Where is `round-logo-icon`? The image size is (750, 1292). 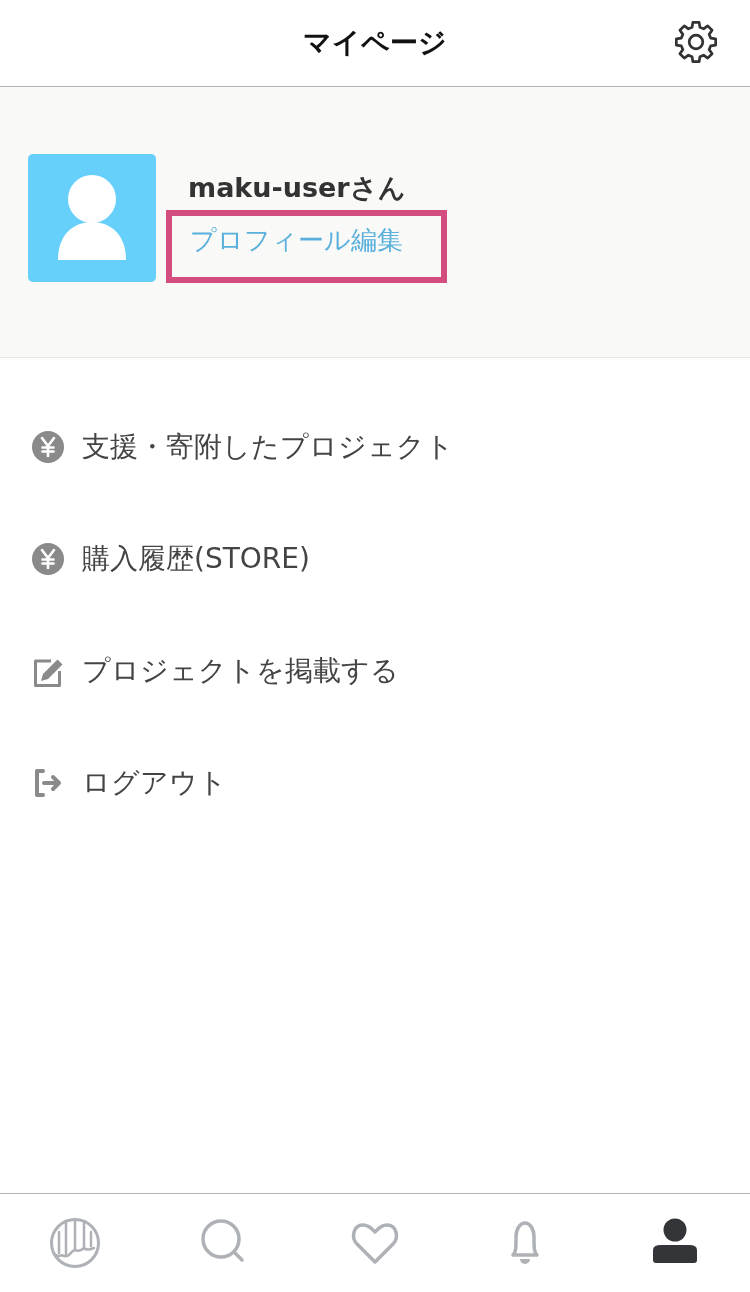 round-logo-icon is located at coordinates (75, 1243).